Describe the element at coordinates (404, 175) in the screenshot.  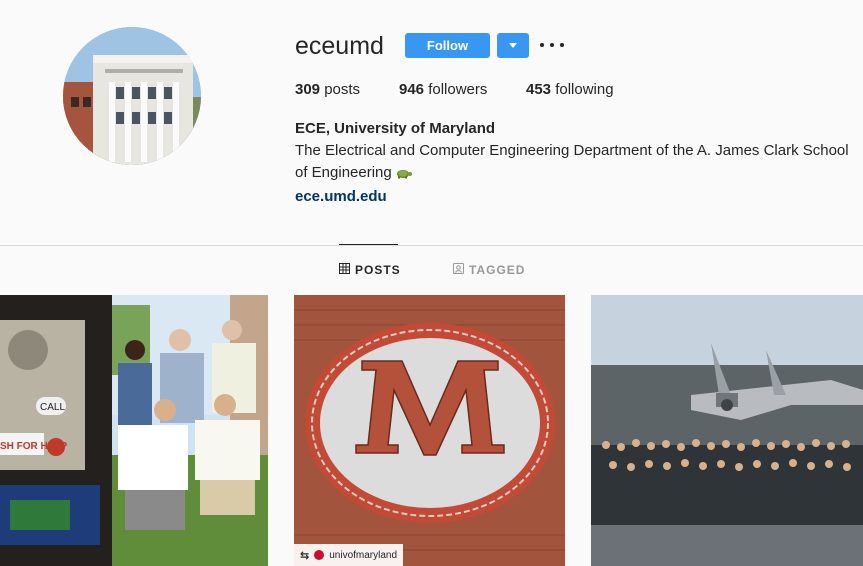
I see `turtle-emoji-icon` at that location.